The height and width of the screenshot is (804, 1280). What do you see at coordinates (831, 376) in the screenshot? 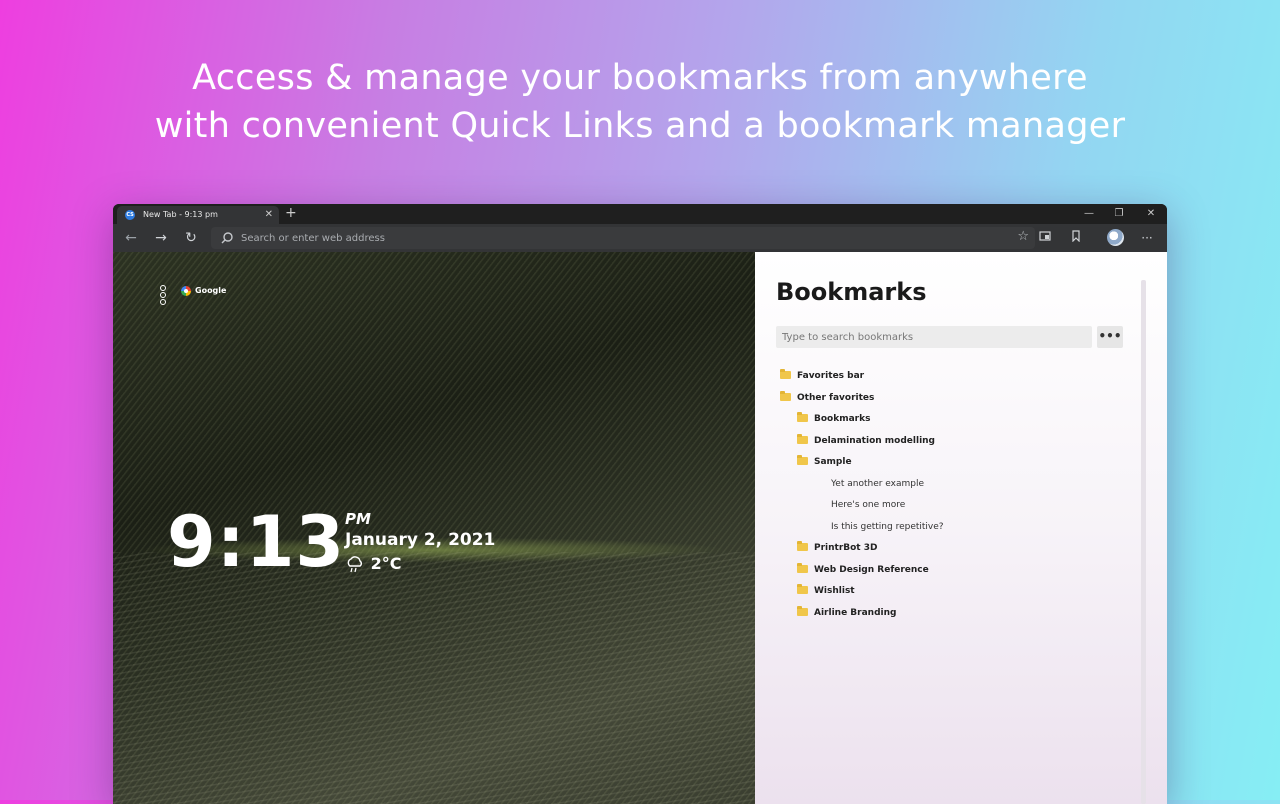
I see `bookmark-label: Favorites bar` at bounding box center [831, 376].